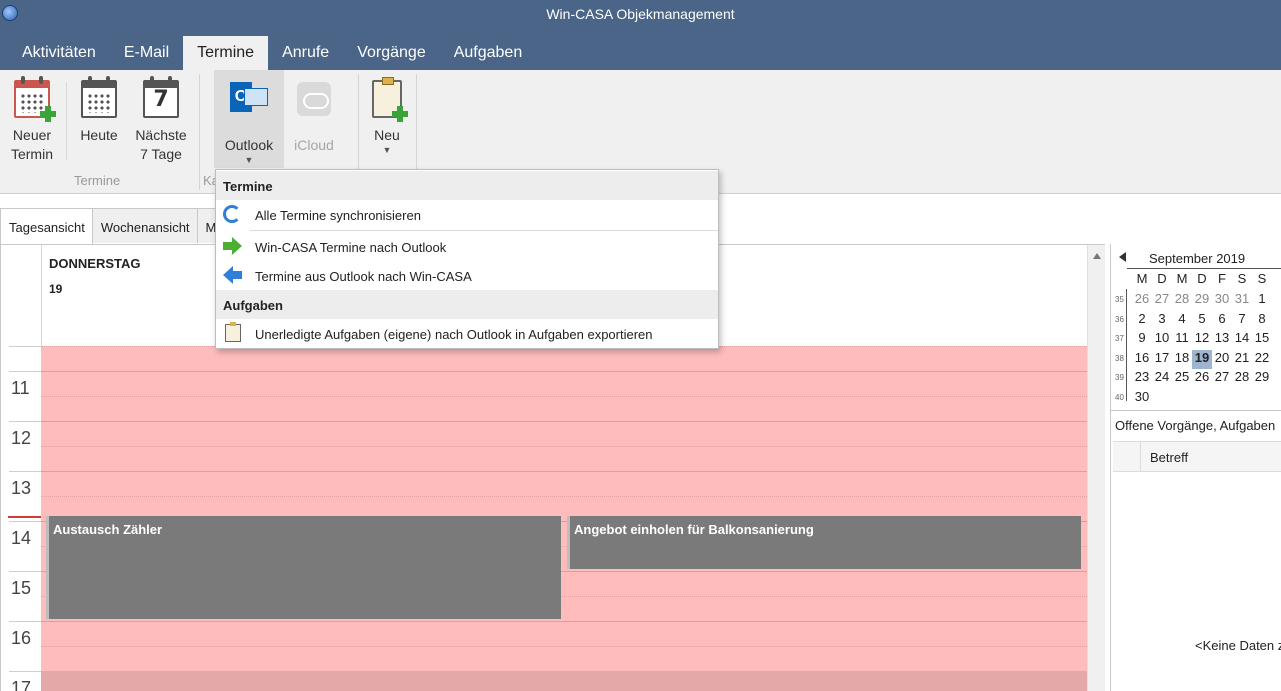 This screenshot has height=691, width=1281. I want to click on mini-calendar-day: 19, so click(1202, 359).